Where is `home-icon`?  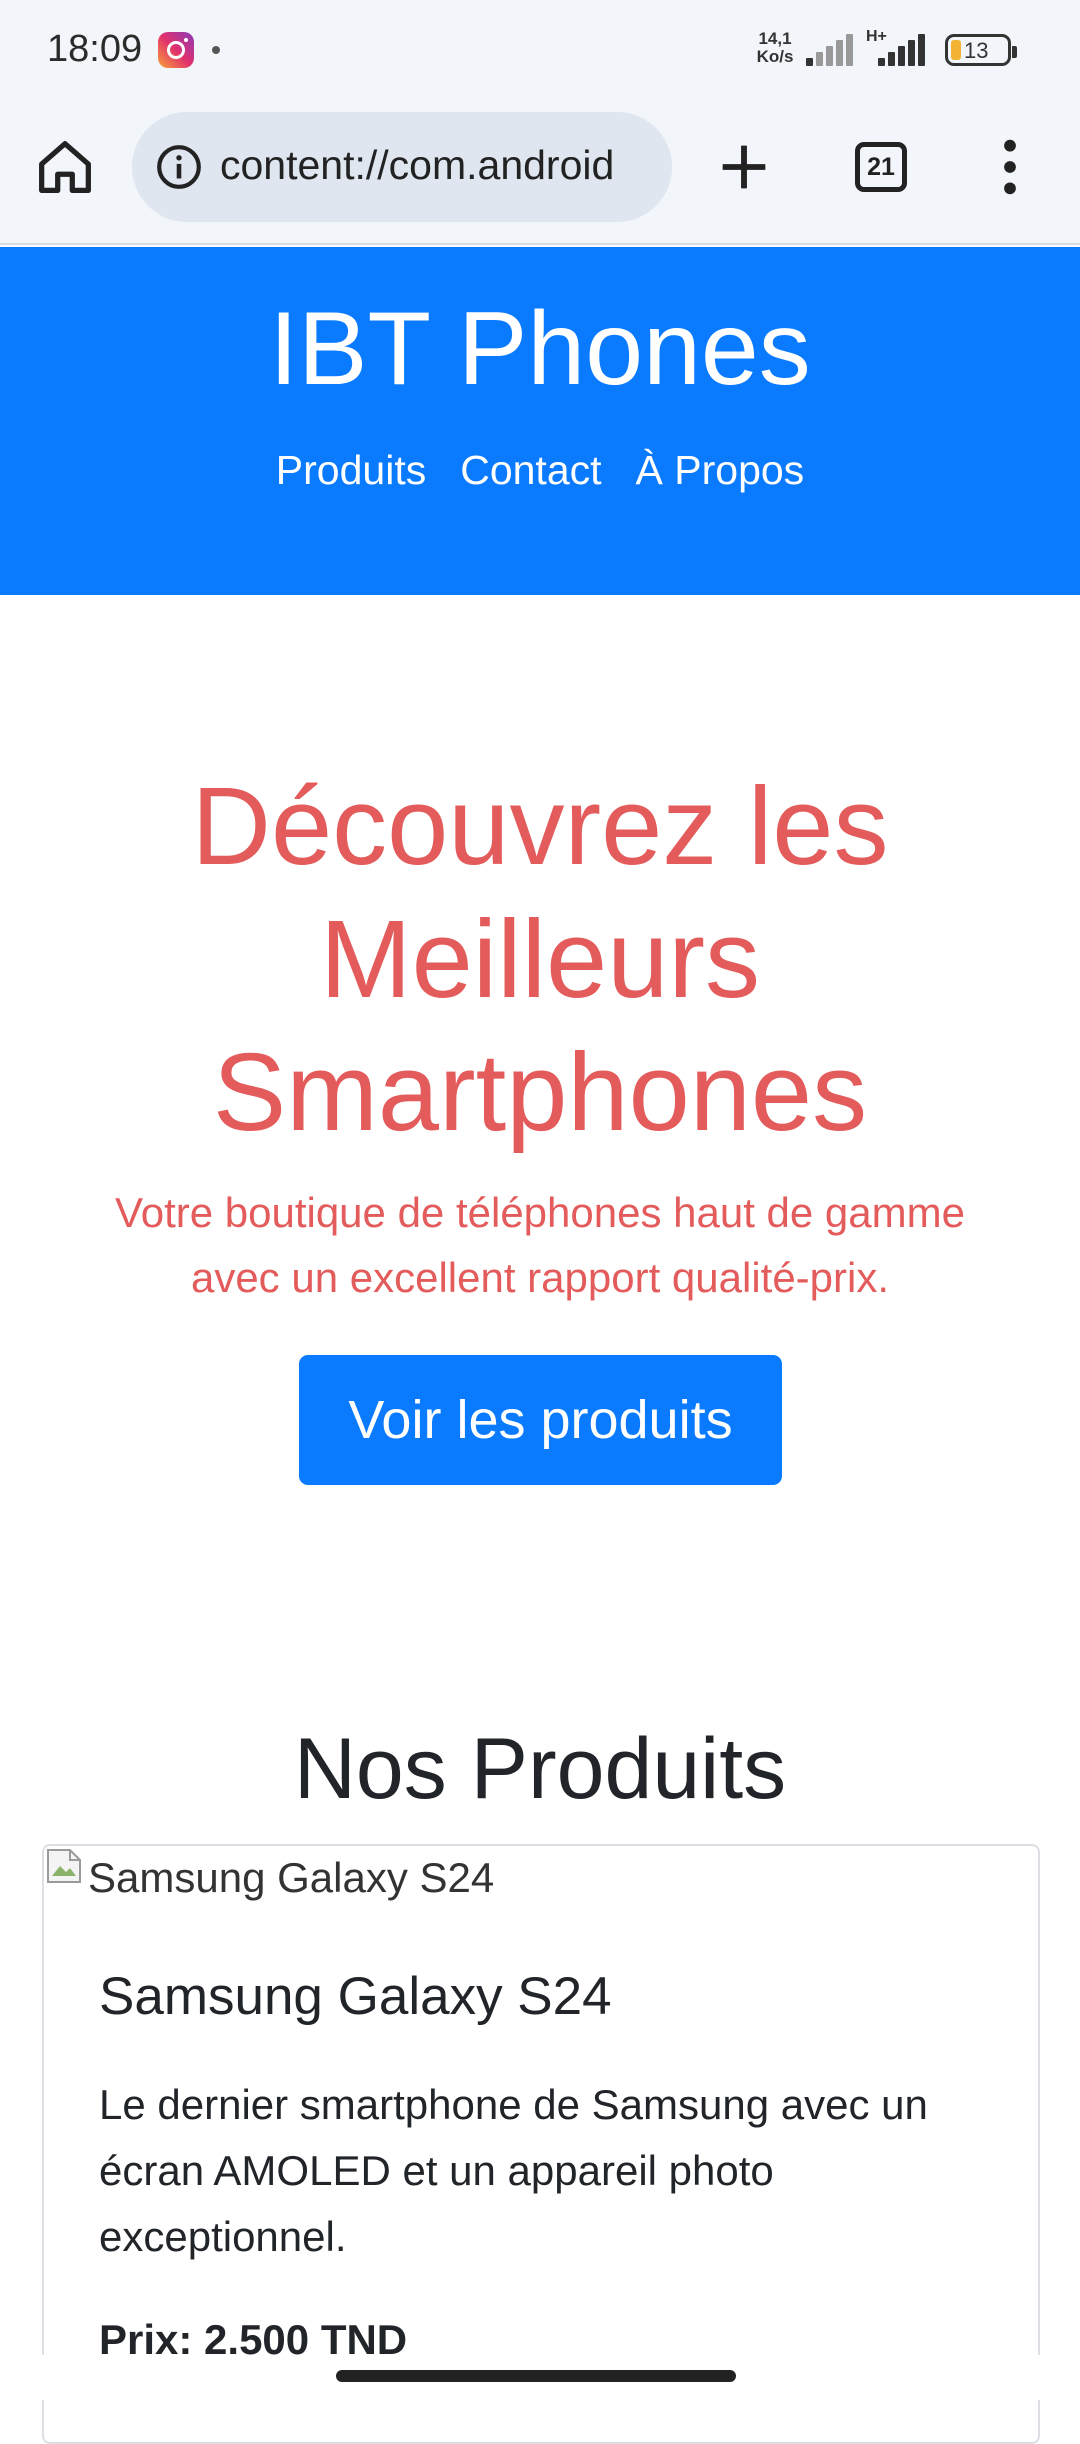
home-icon is located at coordinates (65, 167).